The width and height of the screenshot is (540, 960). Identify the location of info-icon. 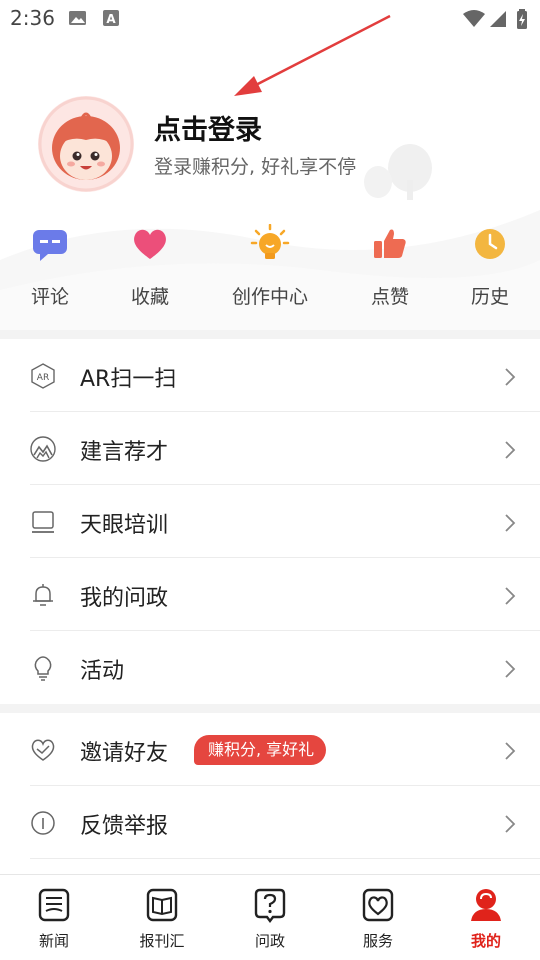
(43, 823).